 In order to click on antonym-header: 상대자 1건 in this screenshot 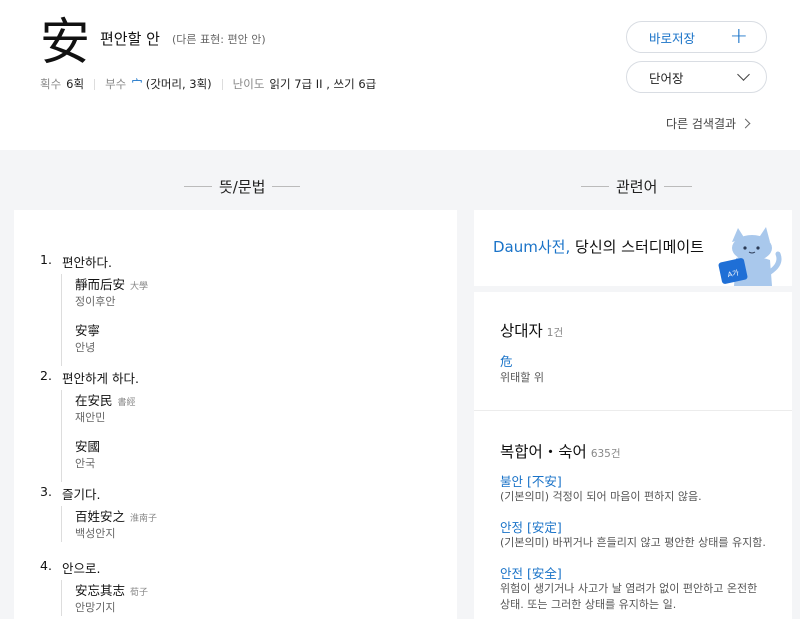, I will do `click(531, 330)`.